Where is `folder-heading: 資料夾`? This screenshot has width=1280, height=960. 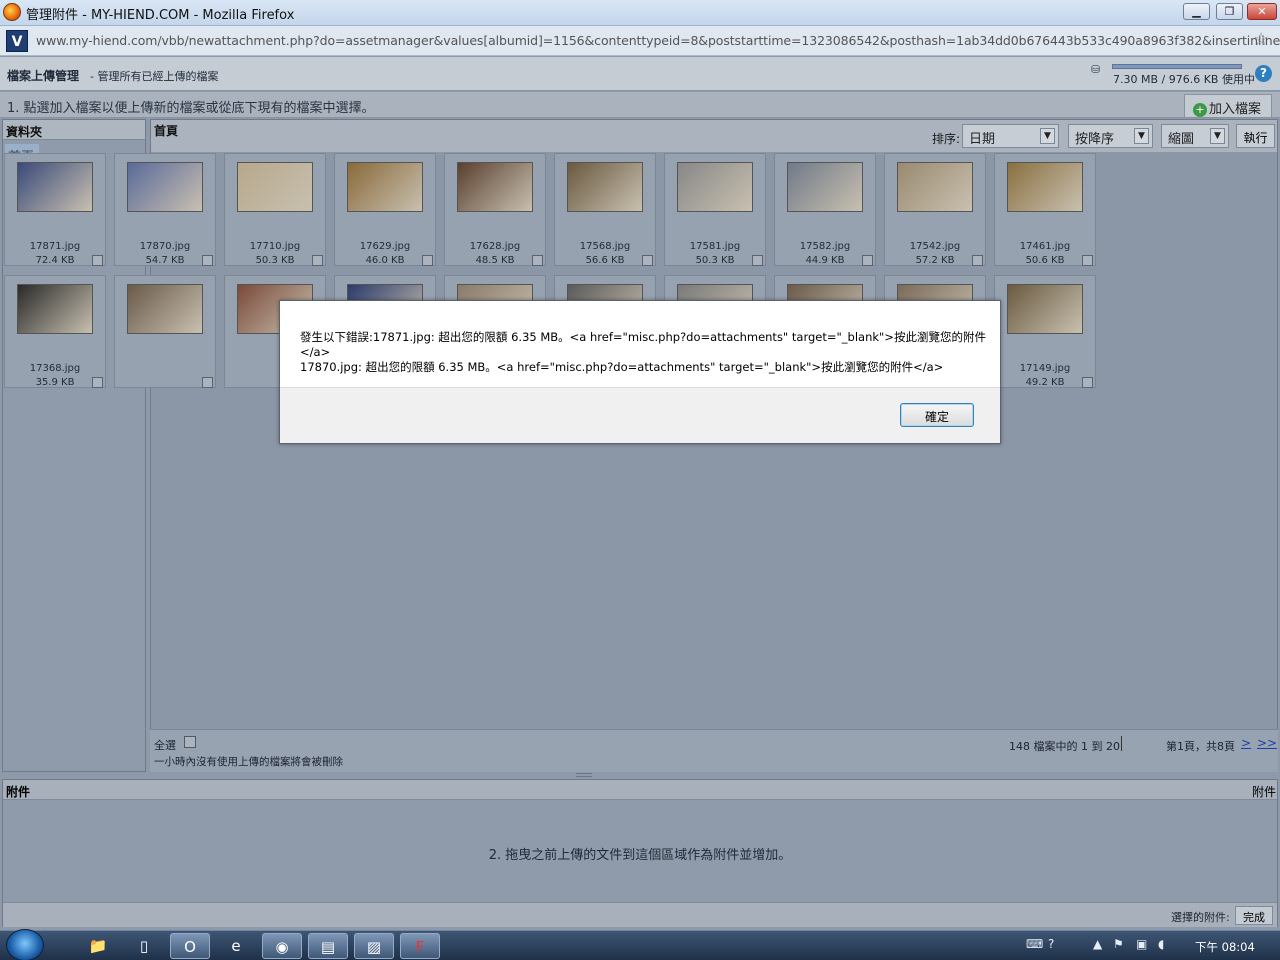 folder-heading: 資料夾 is located at coordinates (74, 130).